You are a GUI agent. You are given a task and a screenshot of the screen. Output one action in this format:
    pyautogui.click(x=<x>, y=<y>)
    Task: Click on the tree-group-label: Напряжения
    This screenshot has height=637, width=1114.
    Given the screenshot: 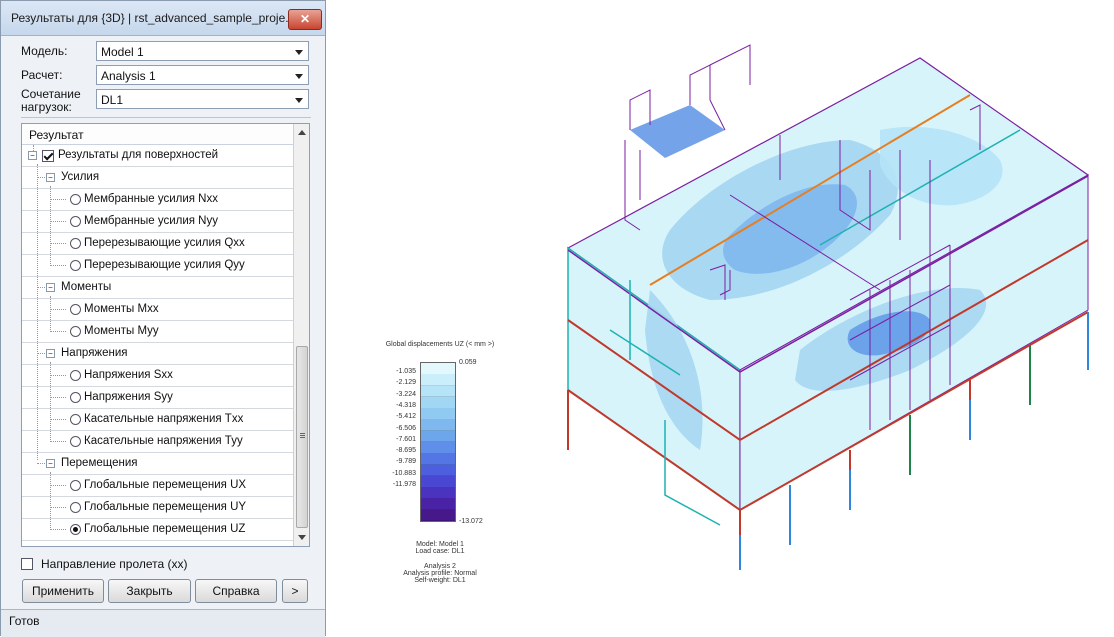 What is the action you would take?
    pyautogui.click(x=94, y=353)
    